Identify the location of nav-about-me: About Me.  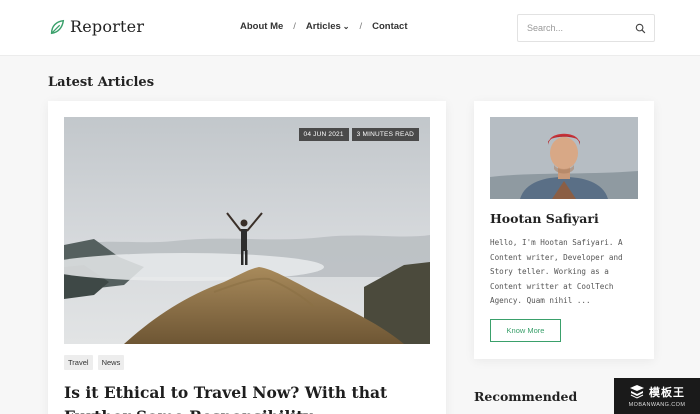
(261, 26).